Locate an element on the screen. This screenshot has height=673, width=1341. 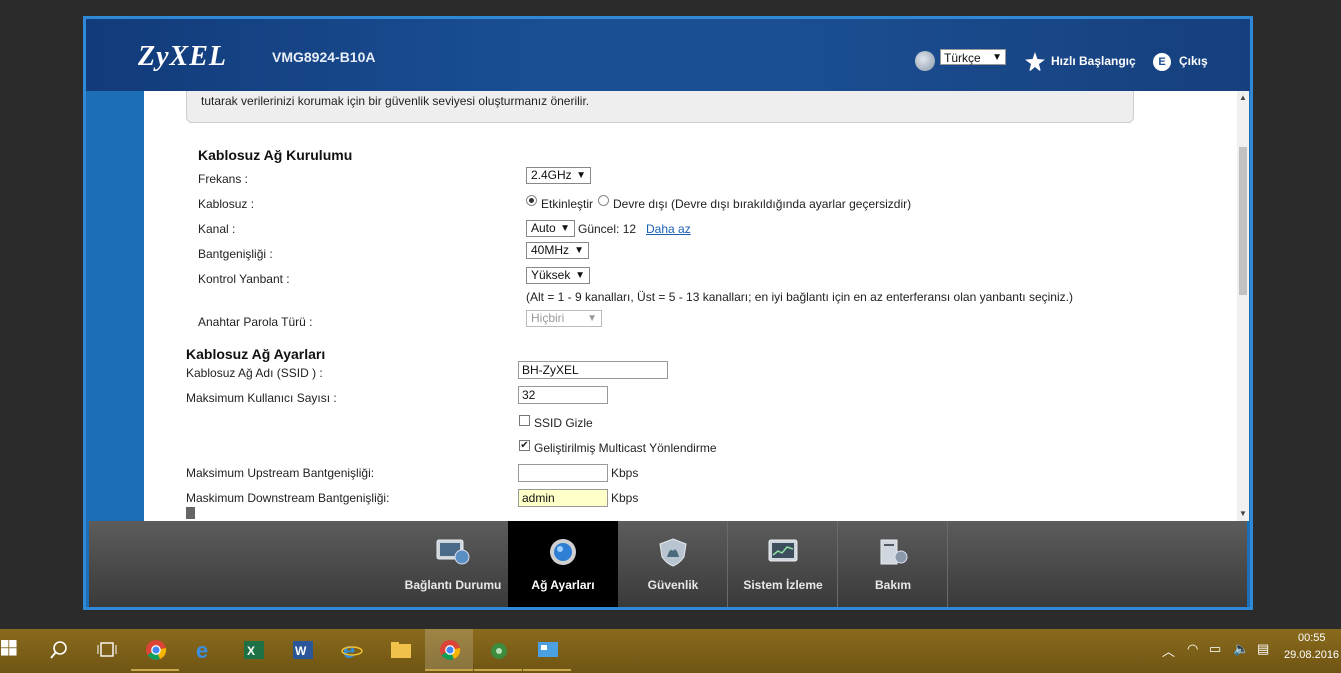
edge-icon: e is located at coordinates (202, 650).